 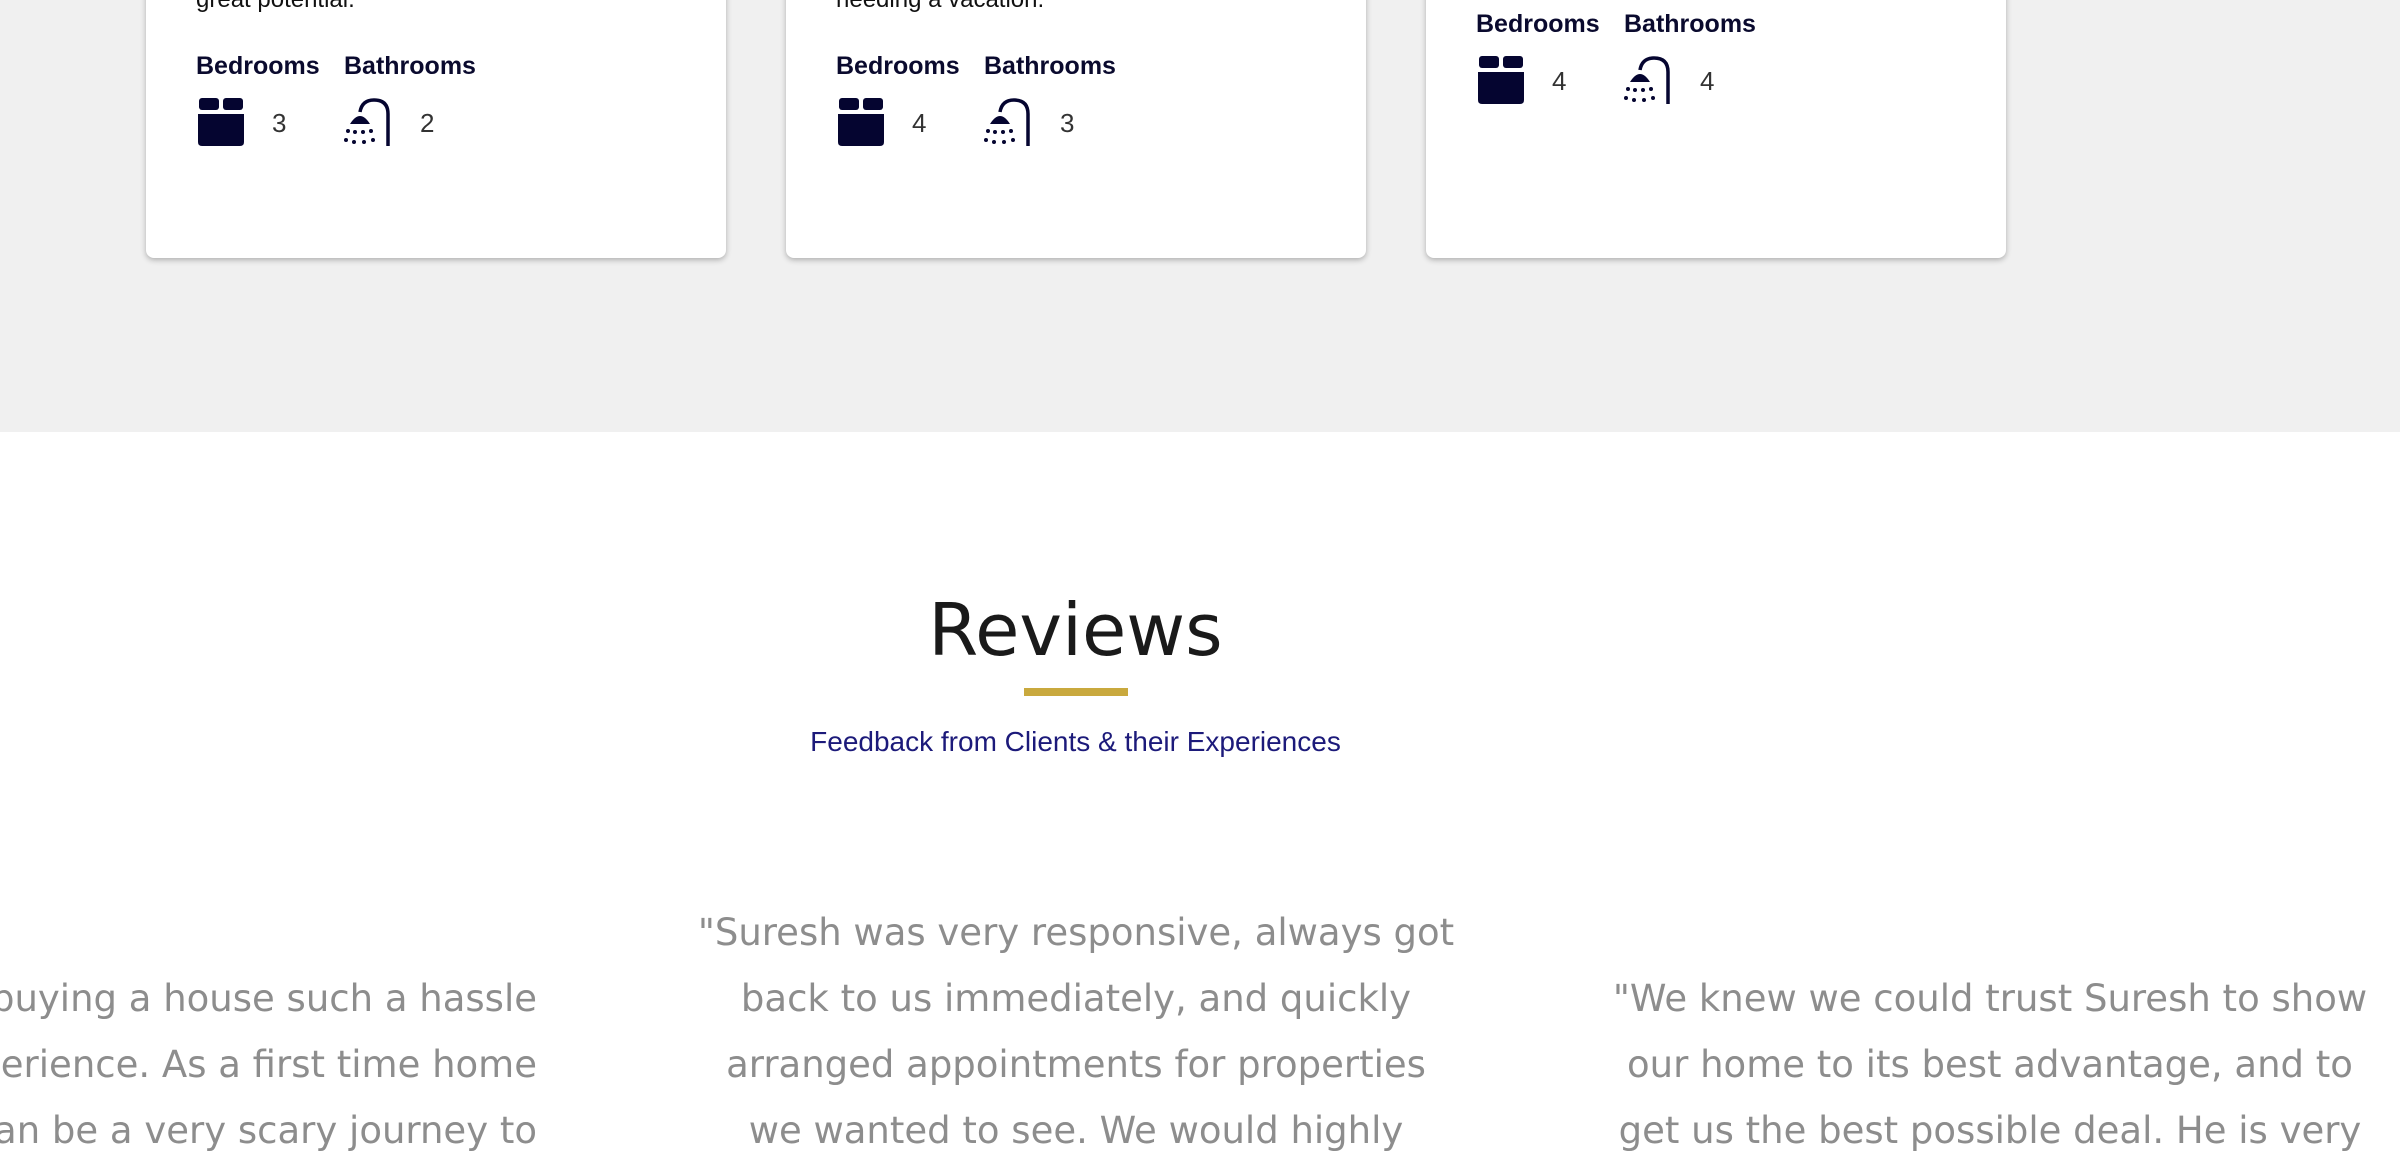 I want to click on title-underline, so click(x=1076, y=692).